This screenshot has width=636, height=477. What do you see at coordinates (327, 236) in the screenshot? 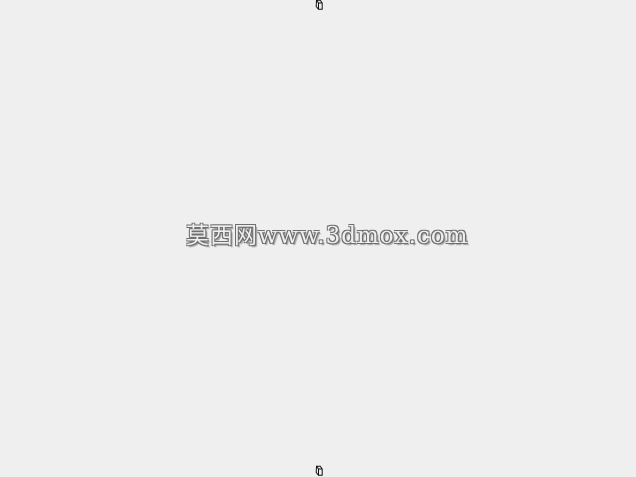
I see `watermark-text: 莫西网www.3dmox.com` at bounding box center [327, 236].